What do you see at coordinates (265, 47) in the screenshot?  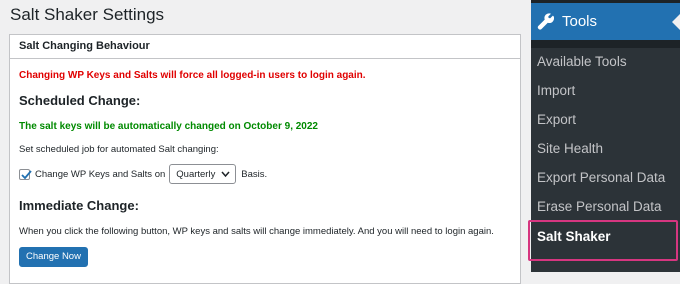 I see `panel-title: Salt Changing Behaviour` at bounding box center [265, 47].